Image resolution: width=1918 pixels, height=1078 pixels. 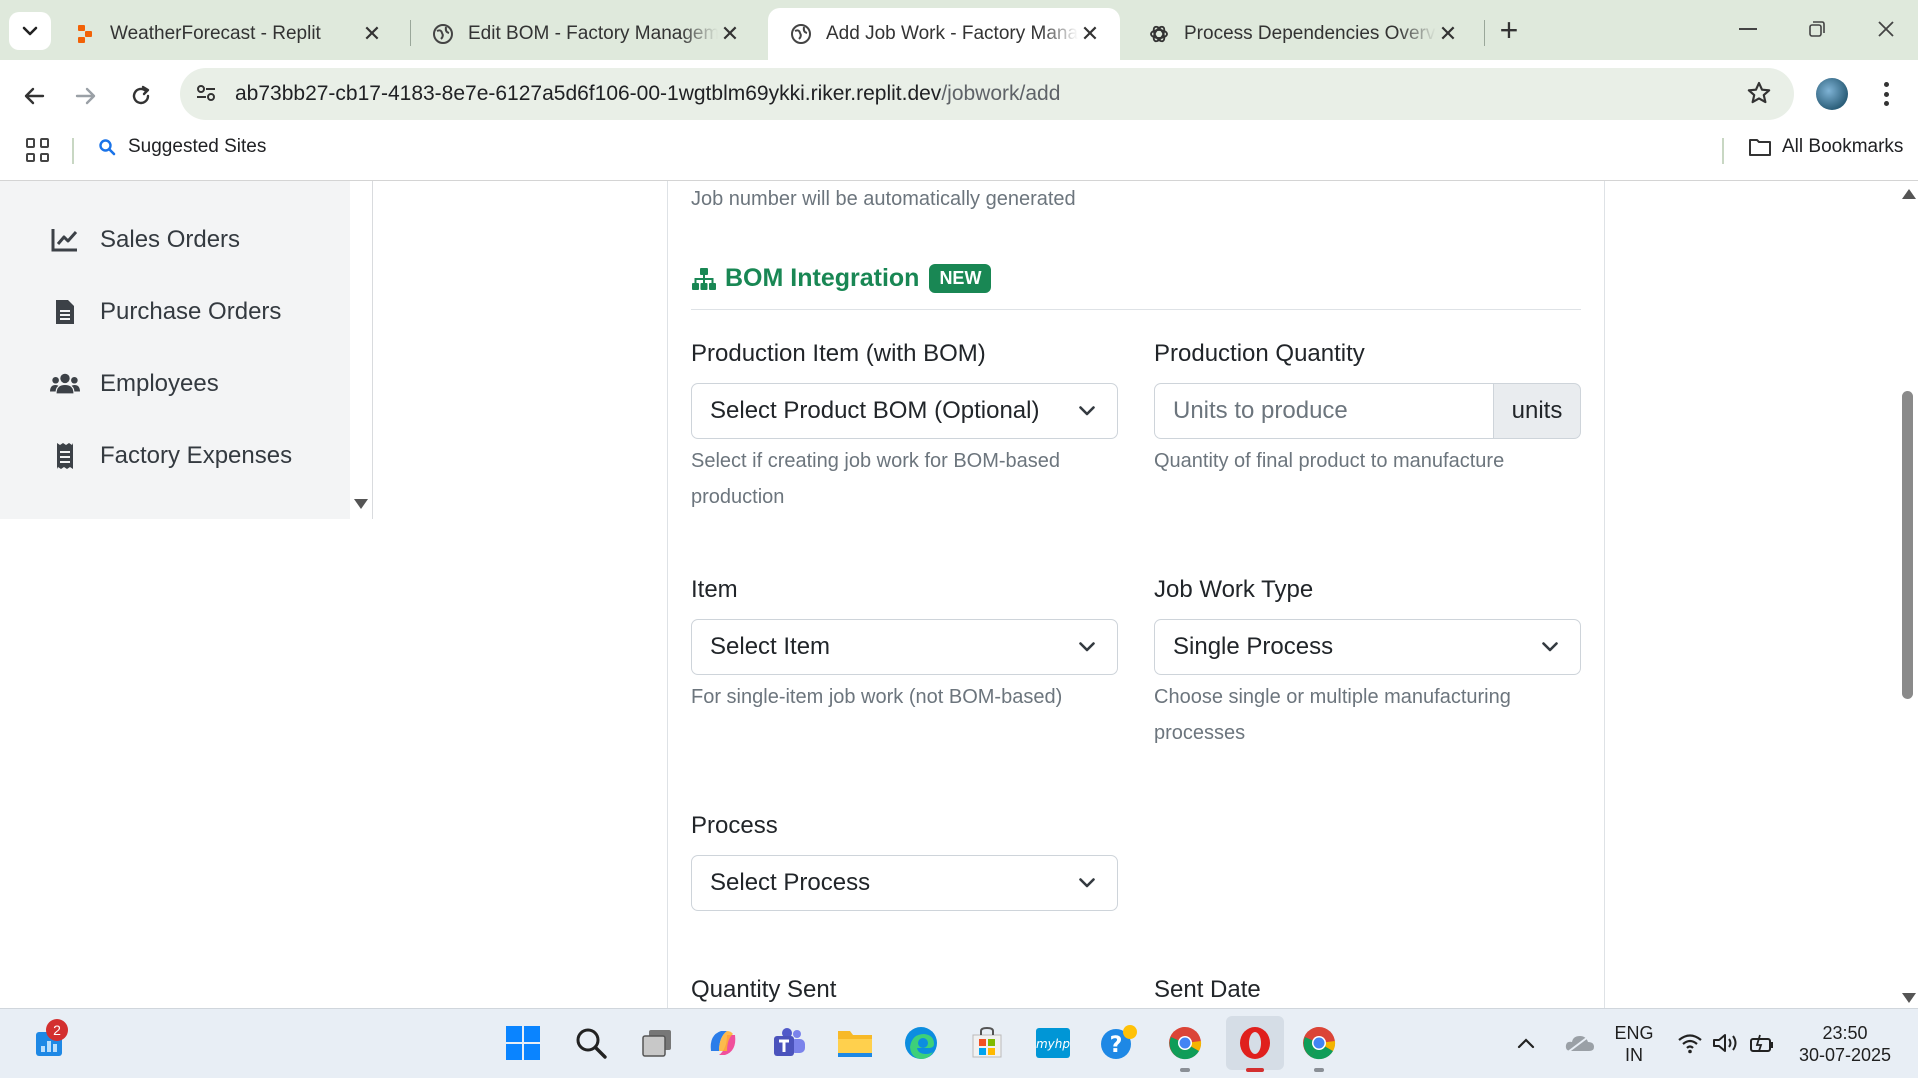 I want to click on production-quantity-input: Units to produce, so click(x=1324, y=411).